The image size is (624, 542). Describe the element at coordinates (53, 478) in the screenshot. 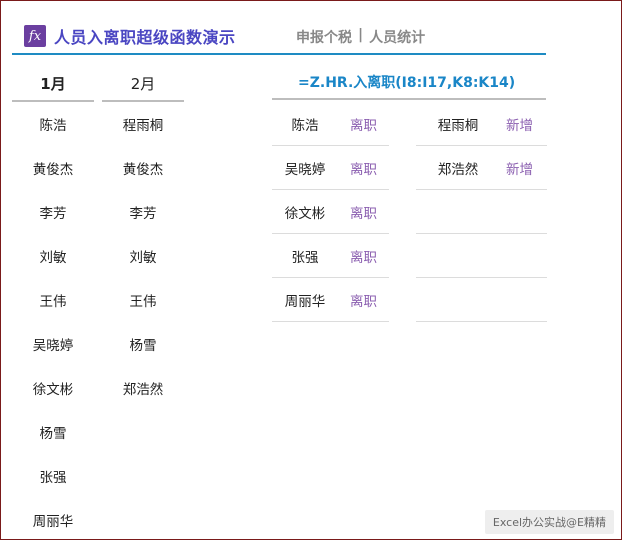

I see `list-item: 张强` at that location.